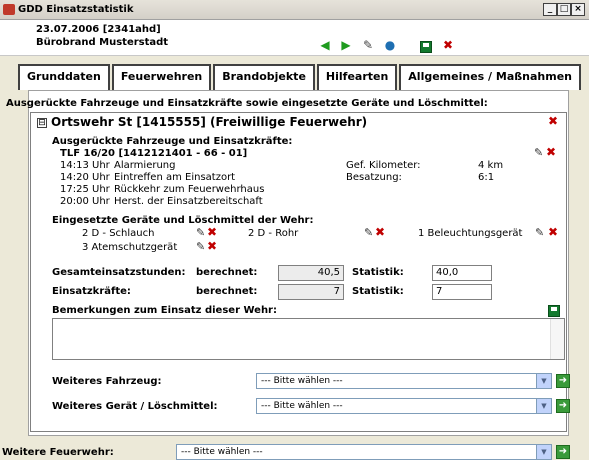  Describe the element at coordinates (325, 45) in the screenshot. I see `arrow-left-icon: ◀` at that location.